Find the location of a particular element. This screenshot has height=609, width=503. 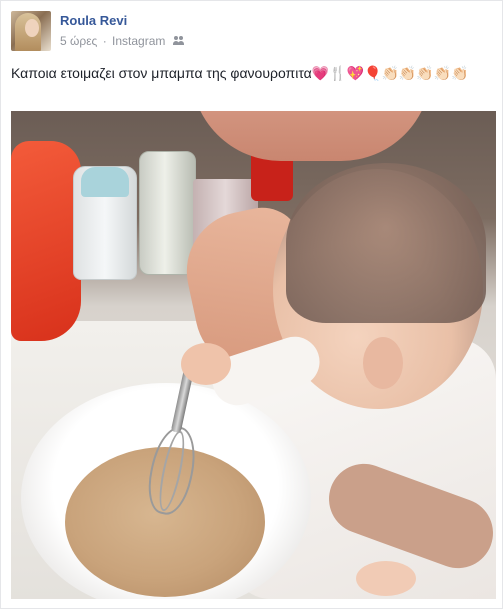

adult-face is located at coordinates (311, 136).